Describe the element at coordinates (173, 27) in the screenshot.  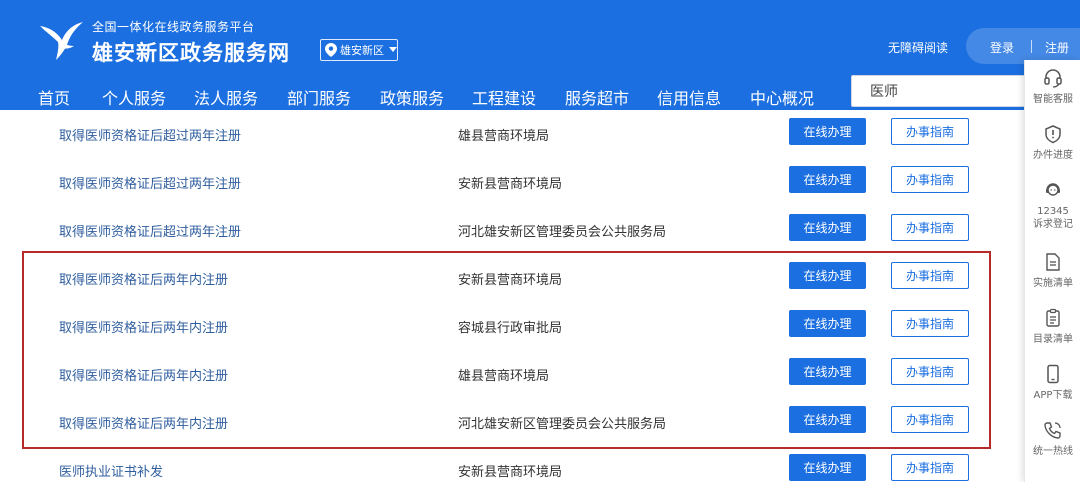
I see `platform-subtitle: 全国一体化在线政务服务平台` at that location.